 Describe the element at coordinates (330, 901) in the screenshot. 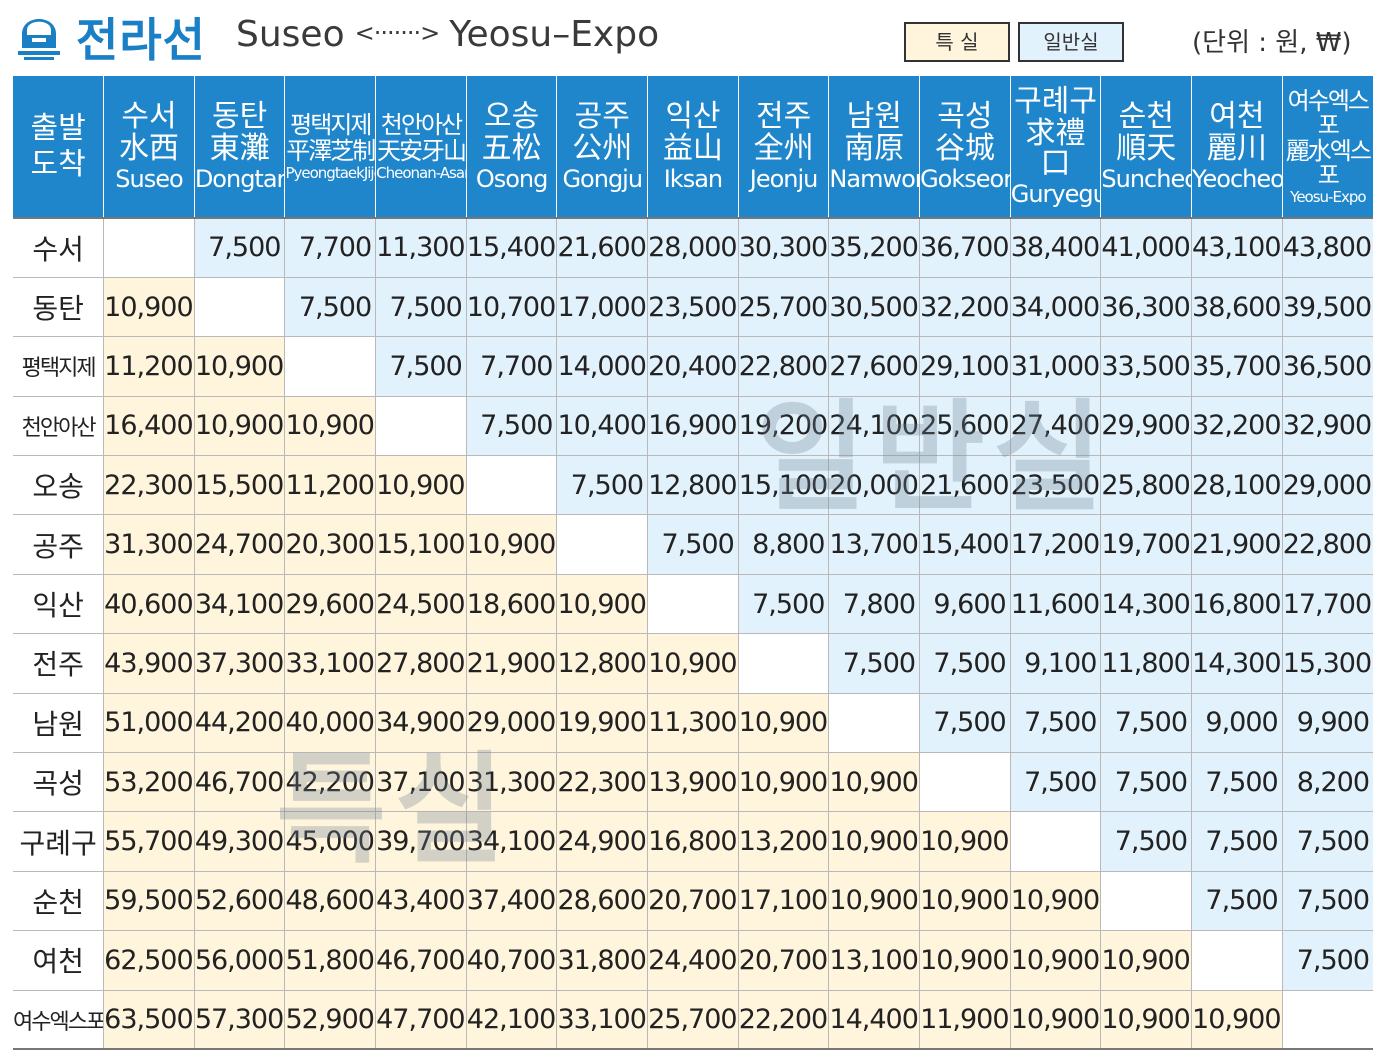

I see `fare-cell: 48,600` at that location.